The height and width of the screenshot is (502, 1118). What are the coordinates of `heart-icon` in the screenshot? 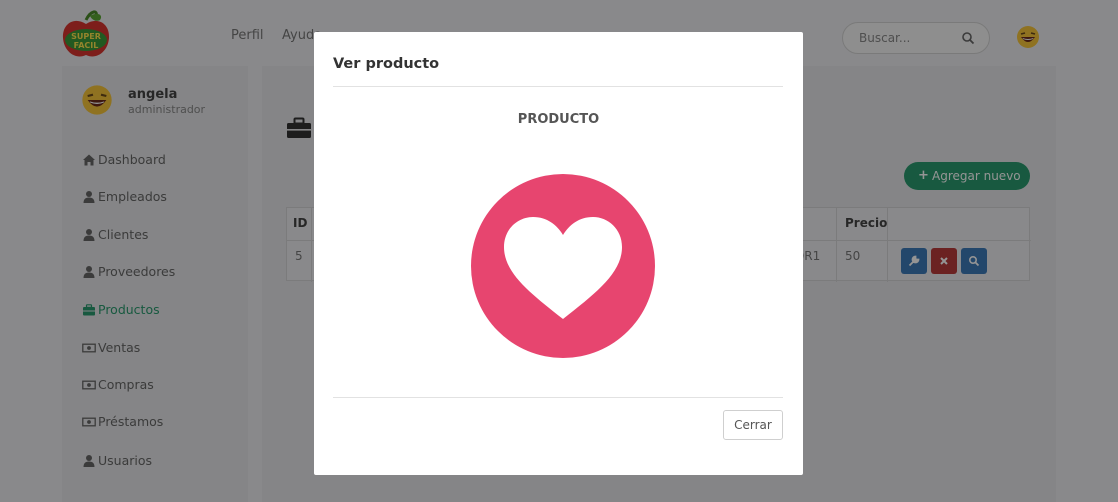 It's located at (563, 266).